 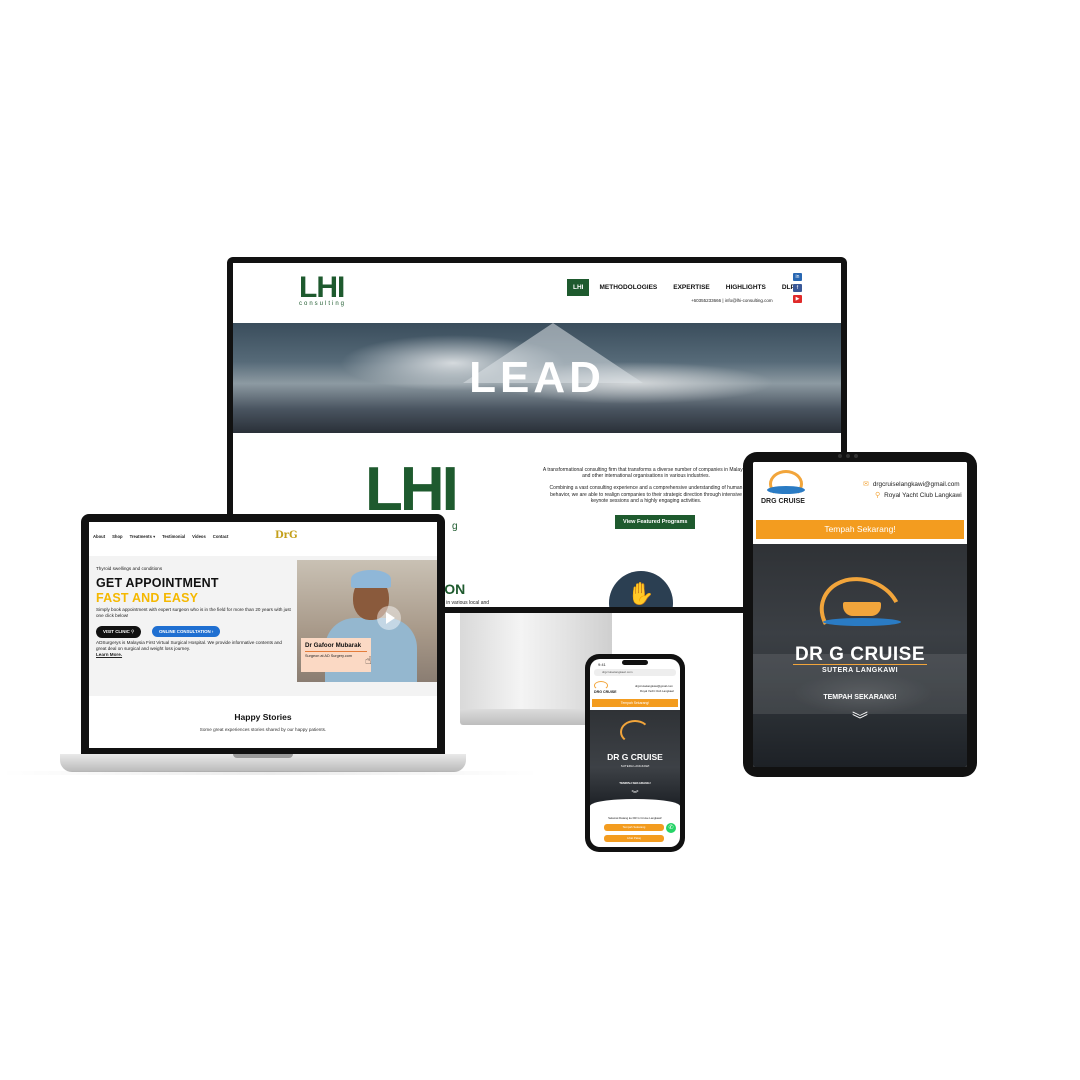 What do you see at coordinates (853, 456) in the screenshot?
I see `tablet-camera` at bounding box center [853, 456].